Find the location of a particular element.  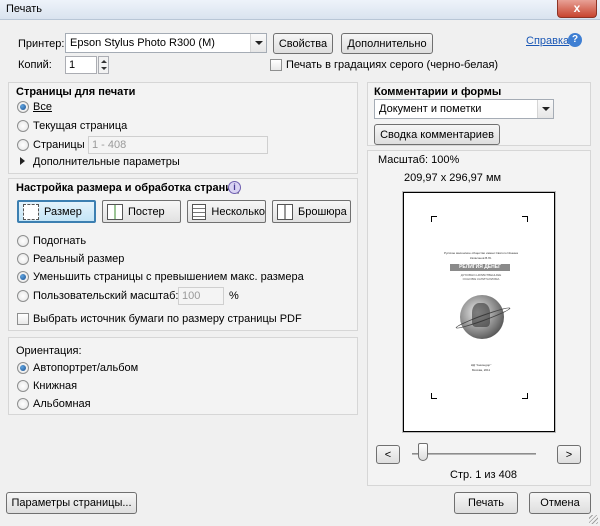

comments-select: Документ и пометки is located at coordinates (464, 109).